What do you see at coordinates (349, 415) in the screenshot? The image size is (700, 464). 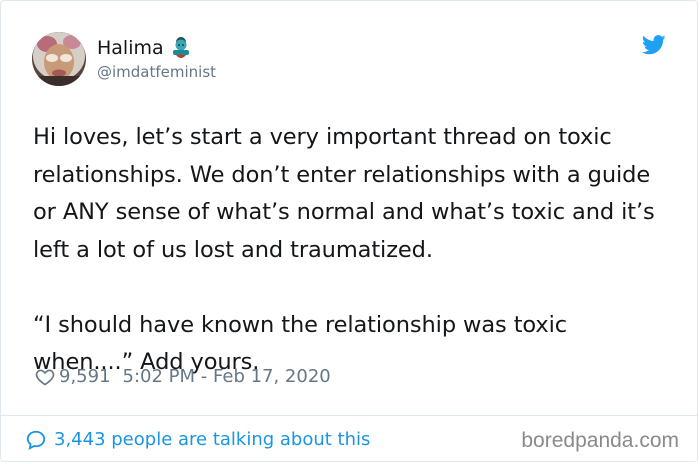 I see `footer-divider` at bounding box center [349, 415].